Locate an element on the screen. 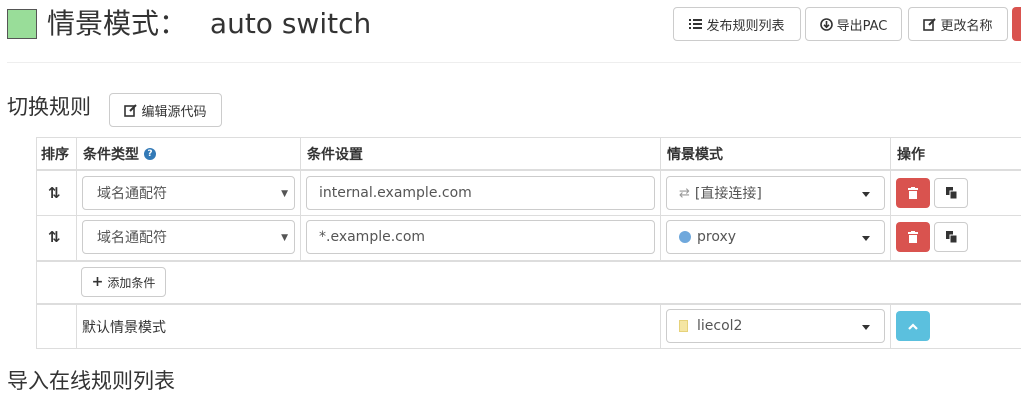  condition-value-input: internal.example.com is located at coordinates (480, 193).